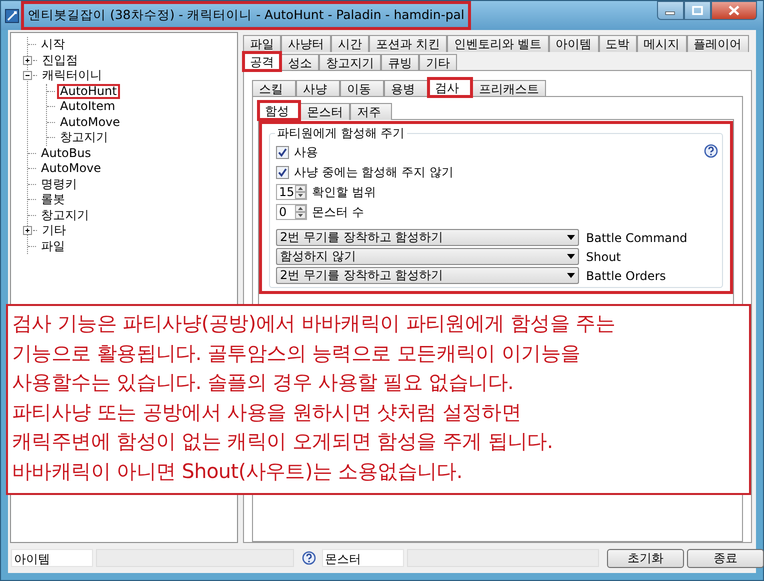 The image size is (764, 581). What do you see at coordinates (238, 471) in the screenshot?
I see `note-line: 바바캐릭이 아니면 Shout(사우트)는 소용없습니다.` at bounding box center [238, 471].